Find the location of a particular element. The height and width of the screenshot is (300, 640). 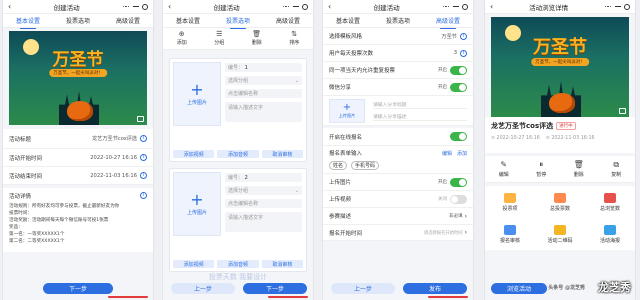

upload-image-toggle is located at coordinates (458, 182).